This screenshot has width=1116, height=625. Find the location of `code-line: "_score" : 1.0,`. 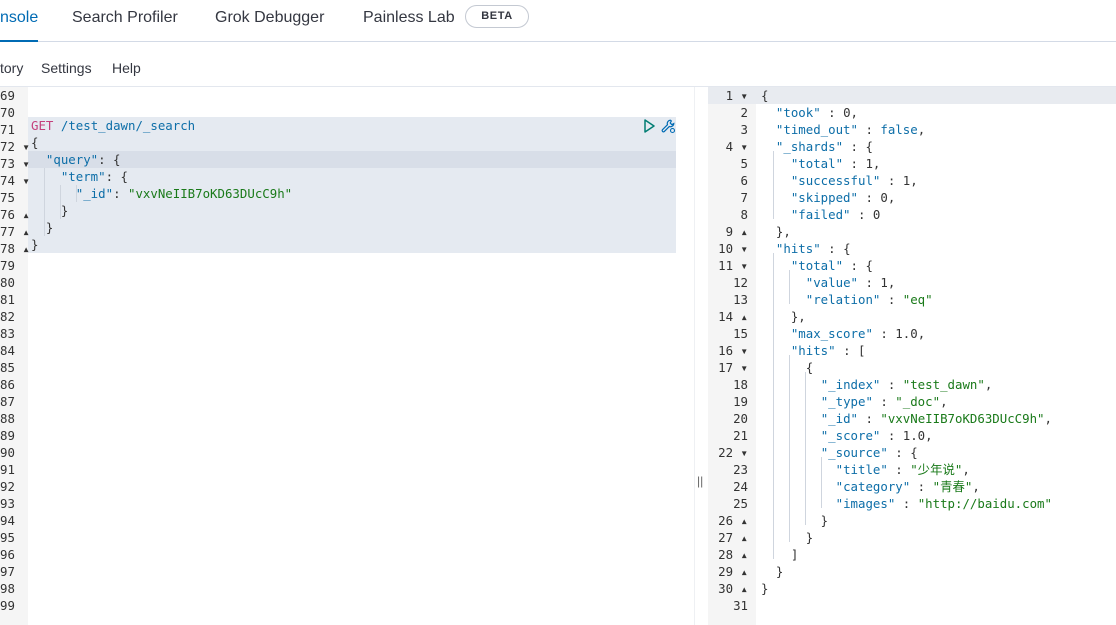

code-line: "_score" : 1.0, is located at coordinates (876, 435).